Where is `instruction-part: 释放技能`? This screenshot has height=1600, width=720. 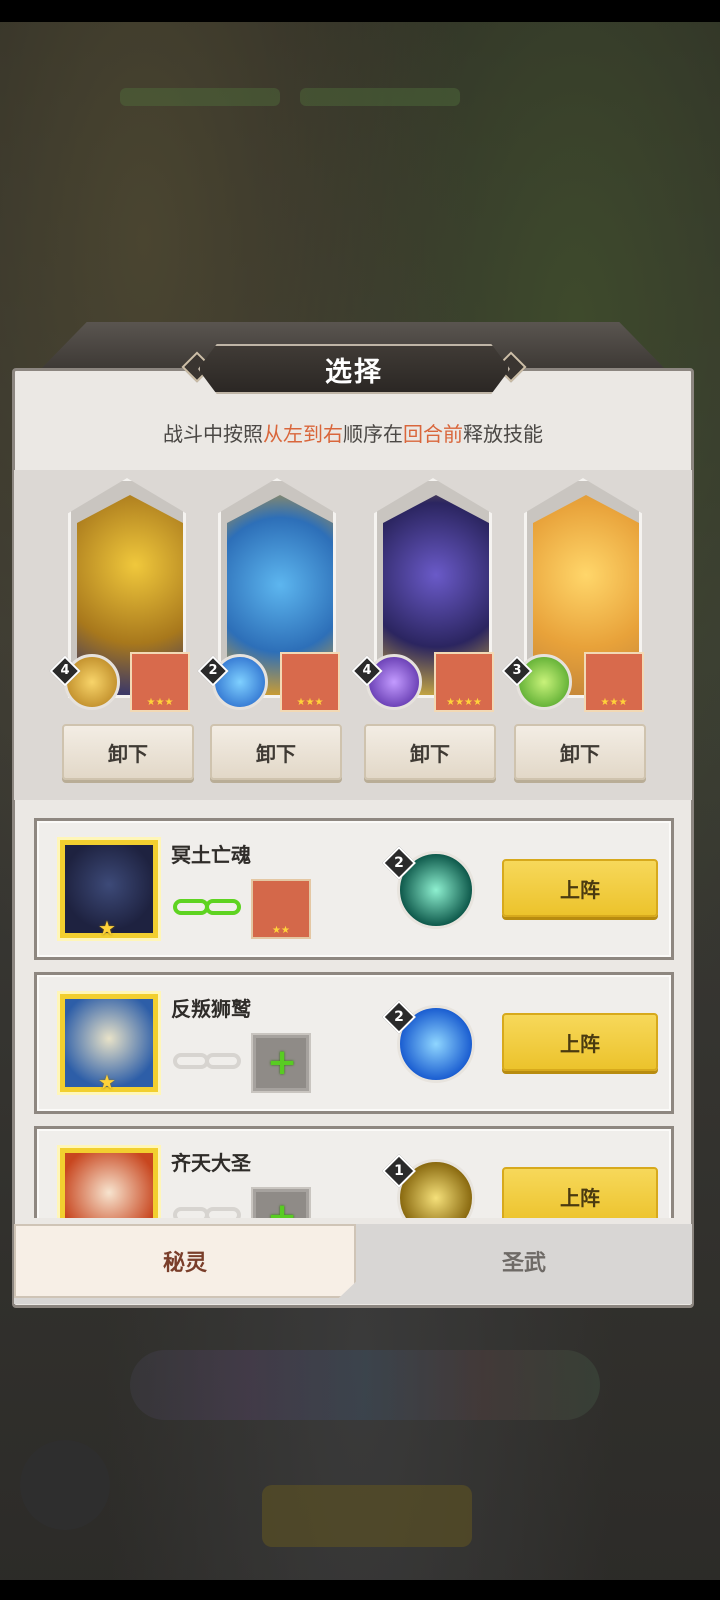 instruction-part: 释放技能 is located at coordinates (503, 434).